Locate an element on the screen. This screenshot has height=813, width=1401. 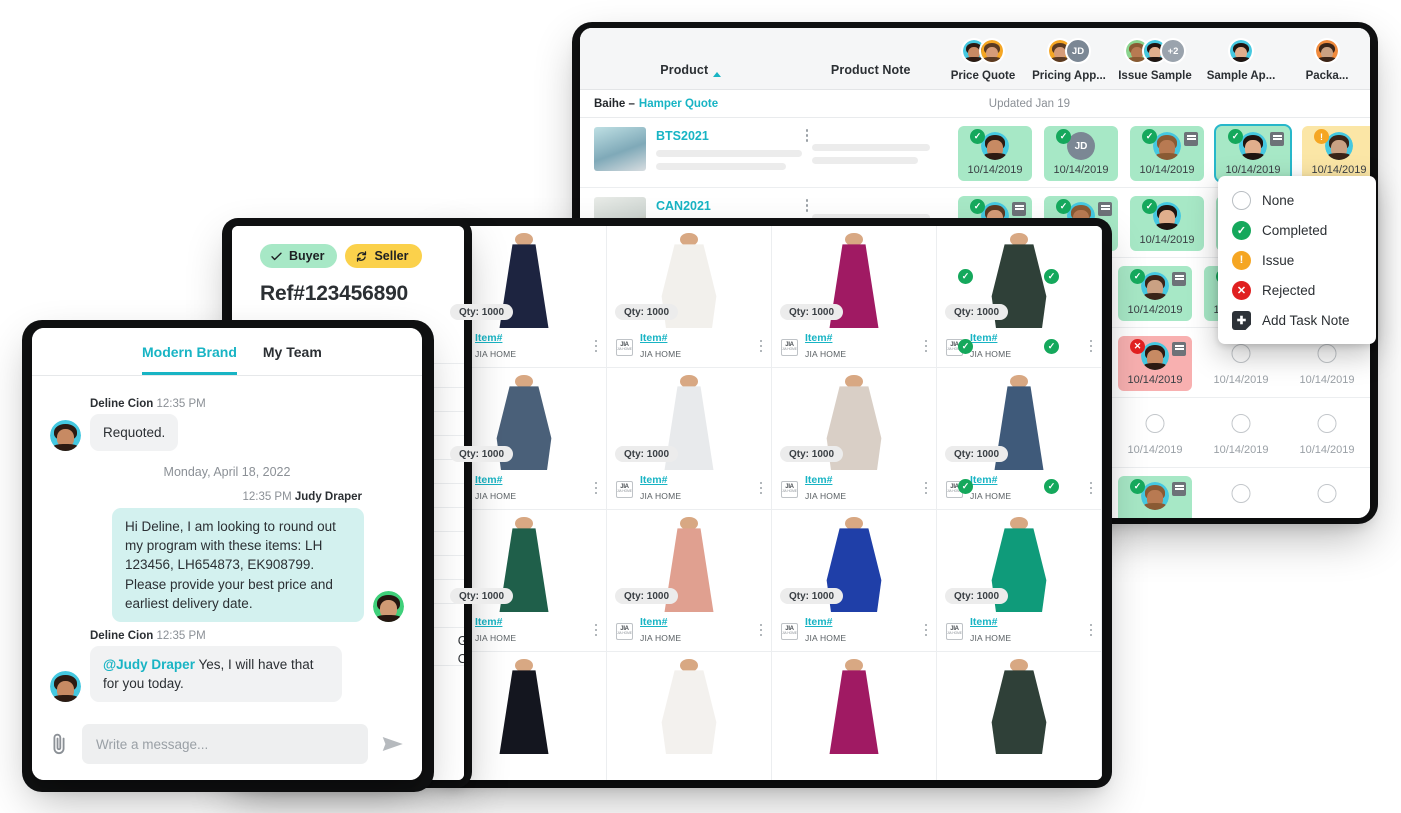
menu-item-none: None is located at coordinates (1297, 200).